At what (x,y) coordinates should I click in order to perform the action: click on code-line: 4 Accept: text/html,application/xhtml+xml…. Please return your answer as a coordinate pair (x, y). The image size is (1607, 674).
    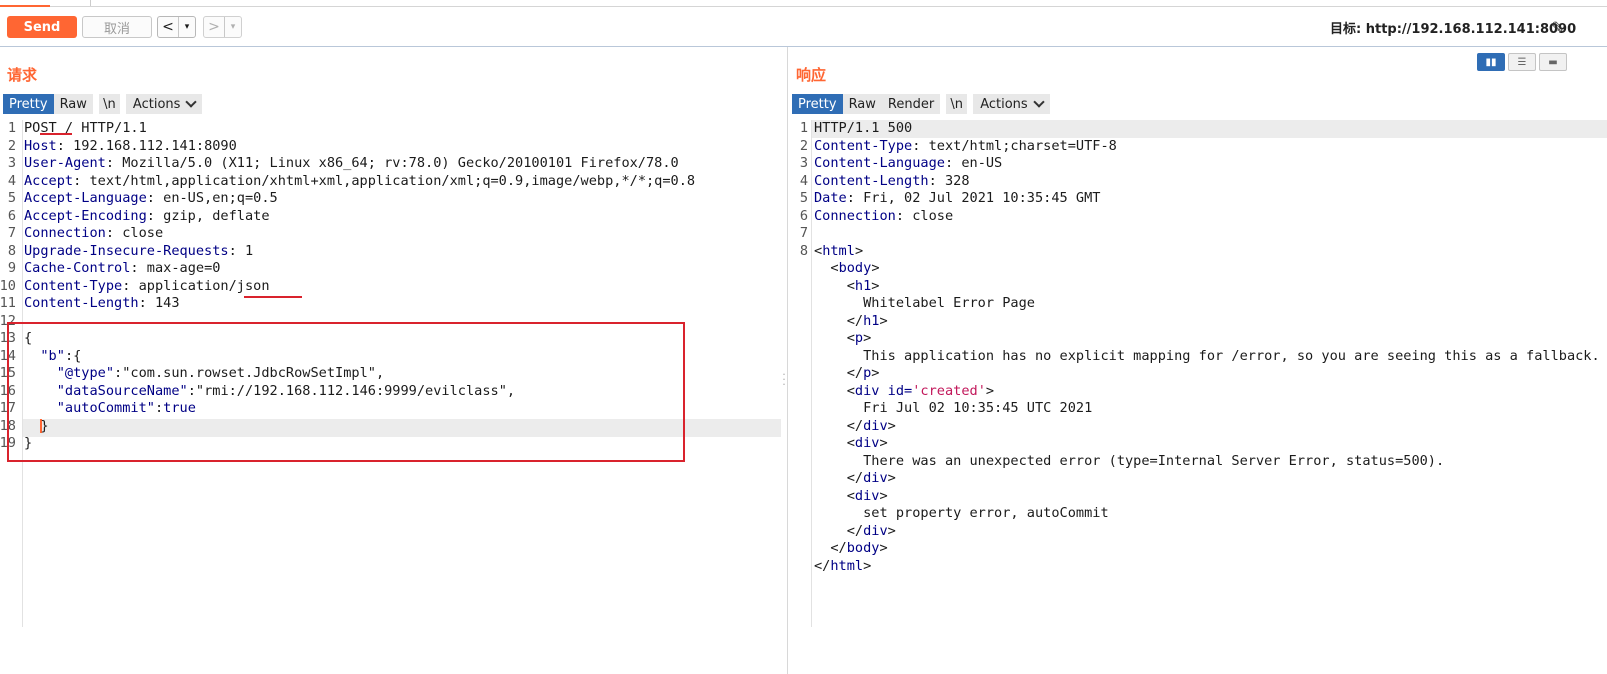
    Looking at the image, I should click on (390, 182).